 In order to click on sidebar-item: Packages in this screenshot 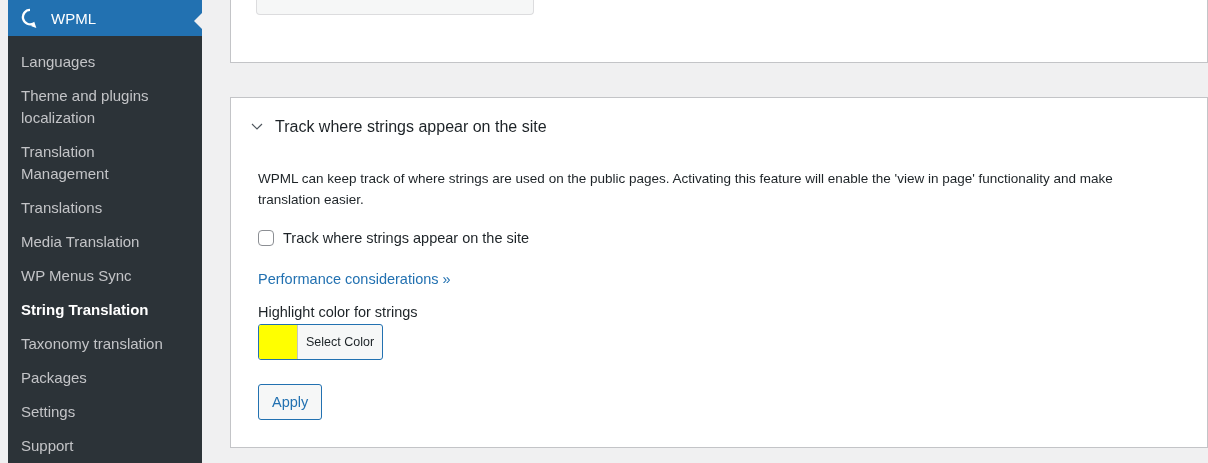, I will do `click(105, 378)`.